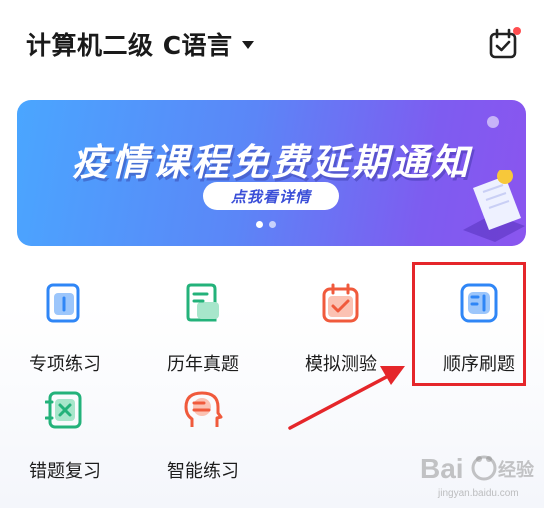 The image size is (544, 508). What do you see at coordinates (469, 324) in the screenshot?
I see `annotation-highlight-box` at bounding box center [469, 324].